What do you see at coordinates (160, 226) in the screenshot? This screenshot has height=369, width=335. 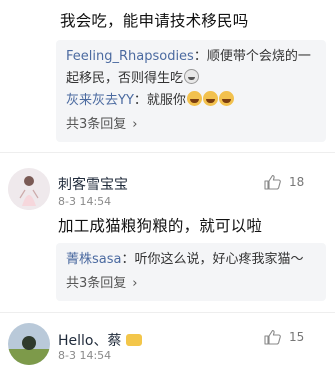 I see `comment-text: 加工成猫粮狗粮的，就可以啦` at bounding box center [160, 226].